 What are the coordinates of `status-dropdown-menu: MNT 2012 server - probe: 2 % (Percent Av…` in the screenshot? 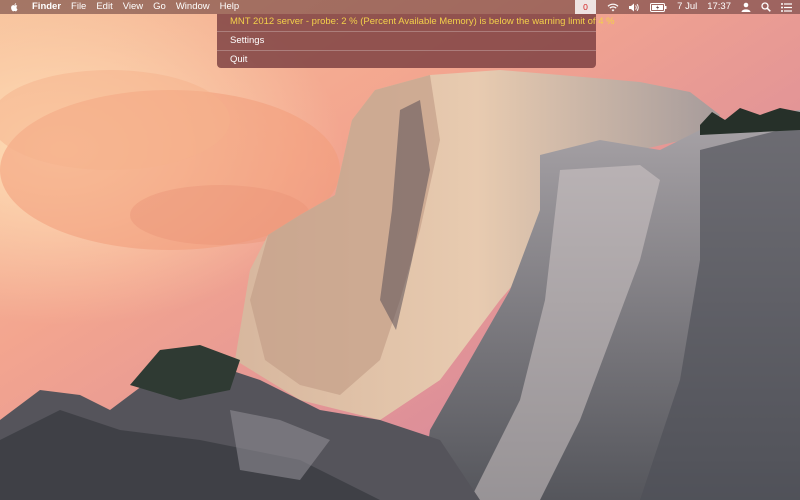 It's located at (416, 41).